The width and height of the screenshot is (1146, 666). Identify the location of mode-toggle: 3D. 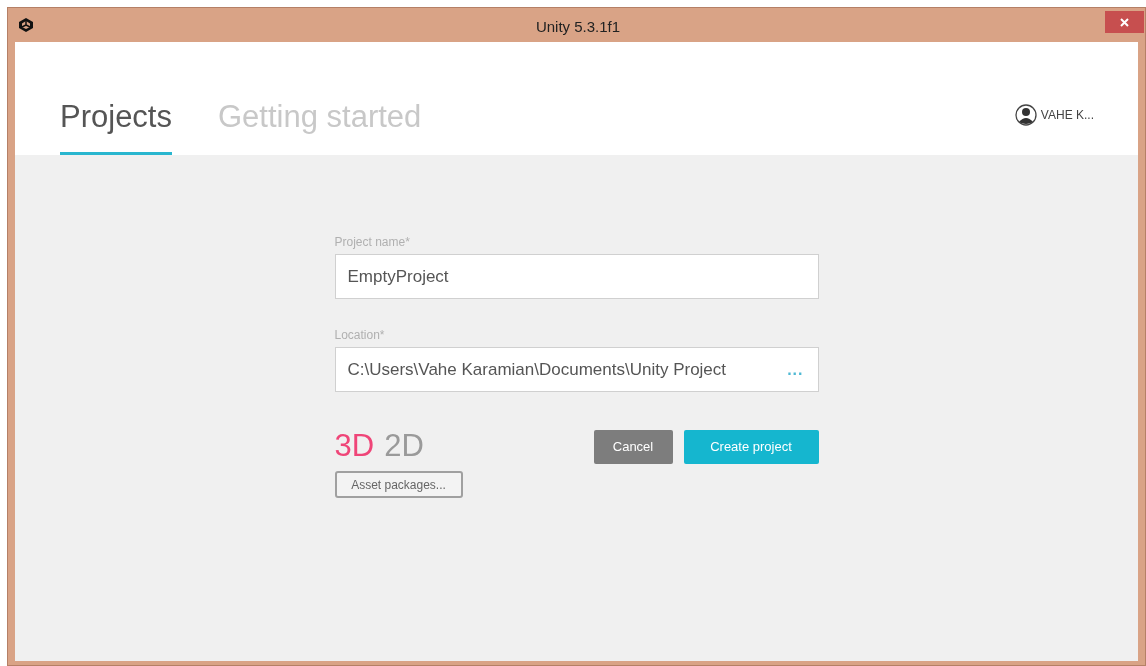
(354, 445).